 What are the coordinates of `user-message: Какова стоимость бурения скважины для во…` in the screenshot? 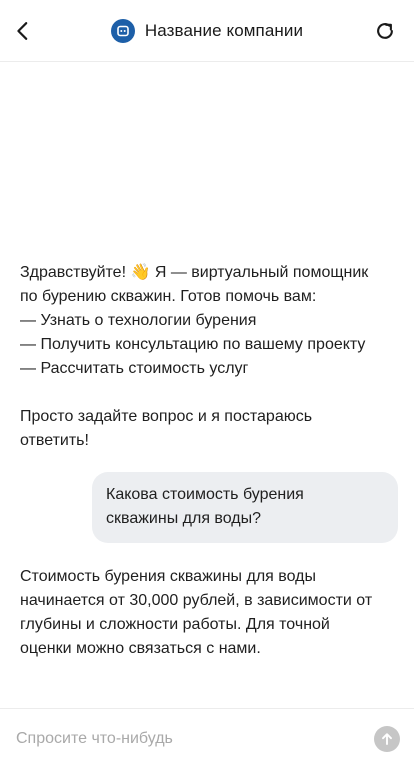 It's located at (245, 507).